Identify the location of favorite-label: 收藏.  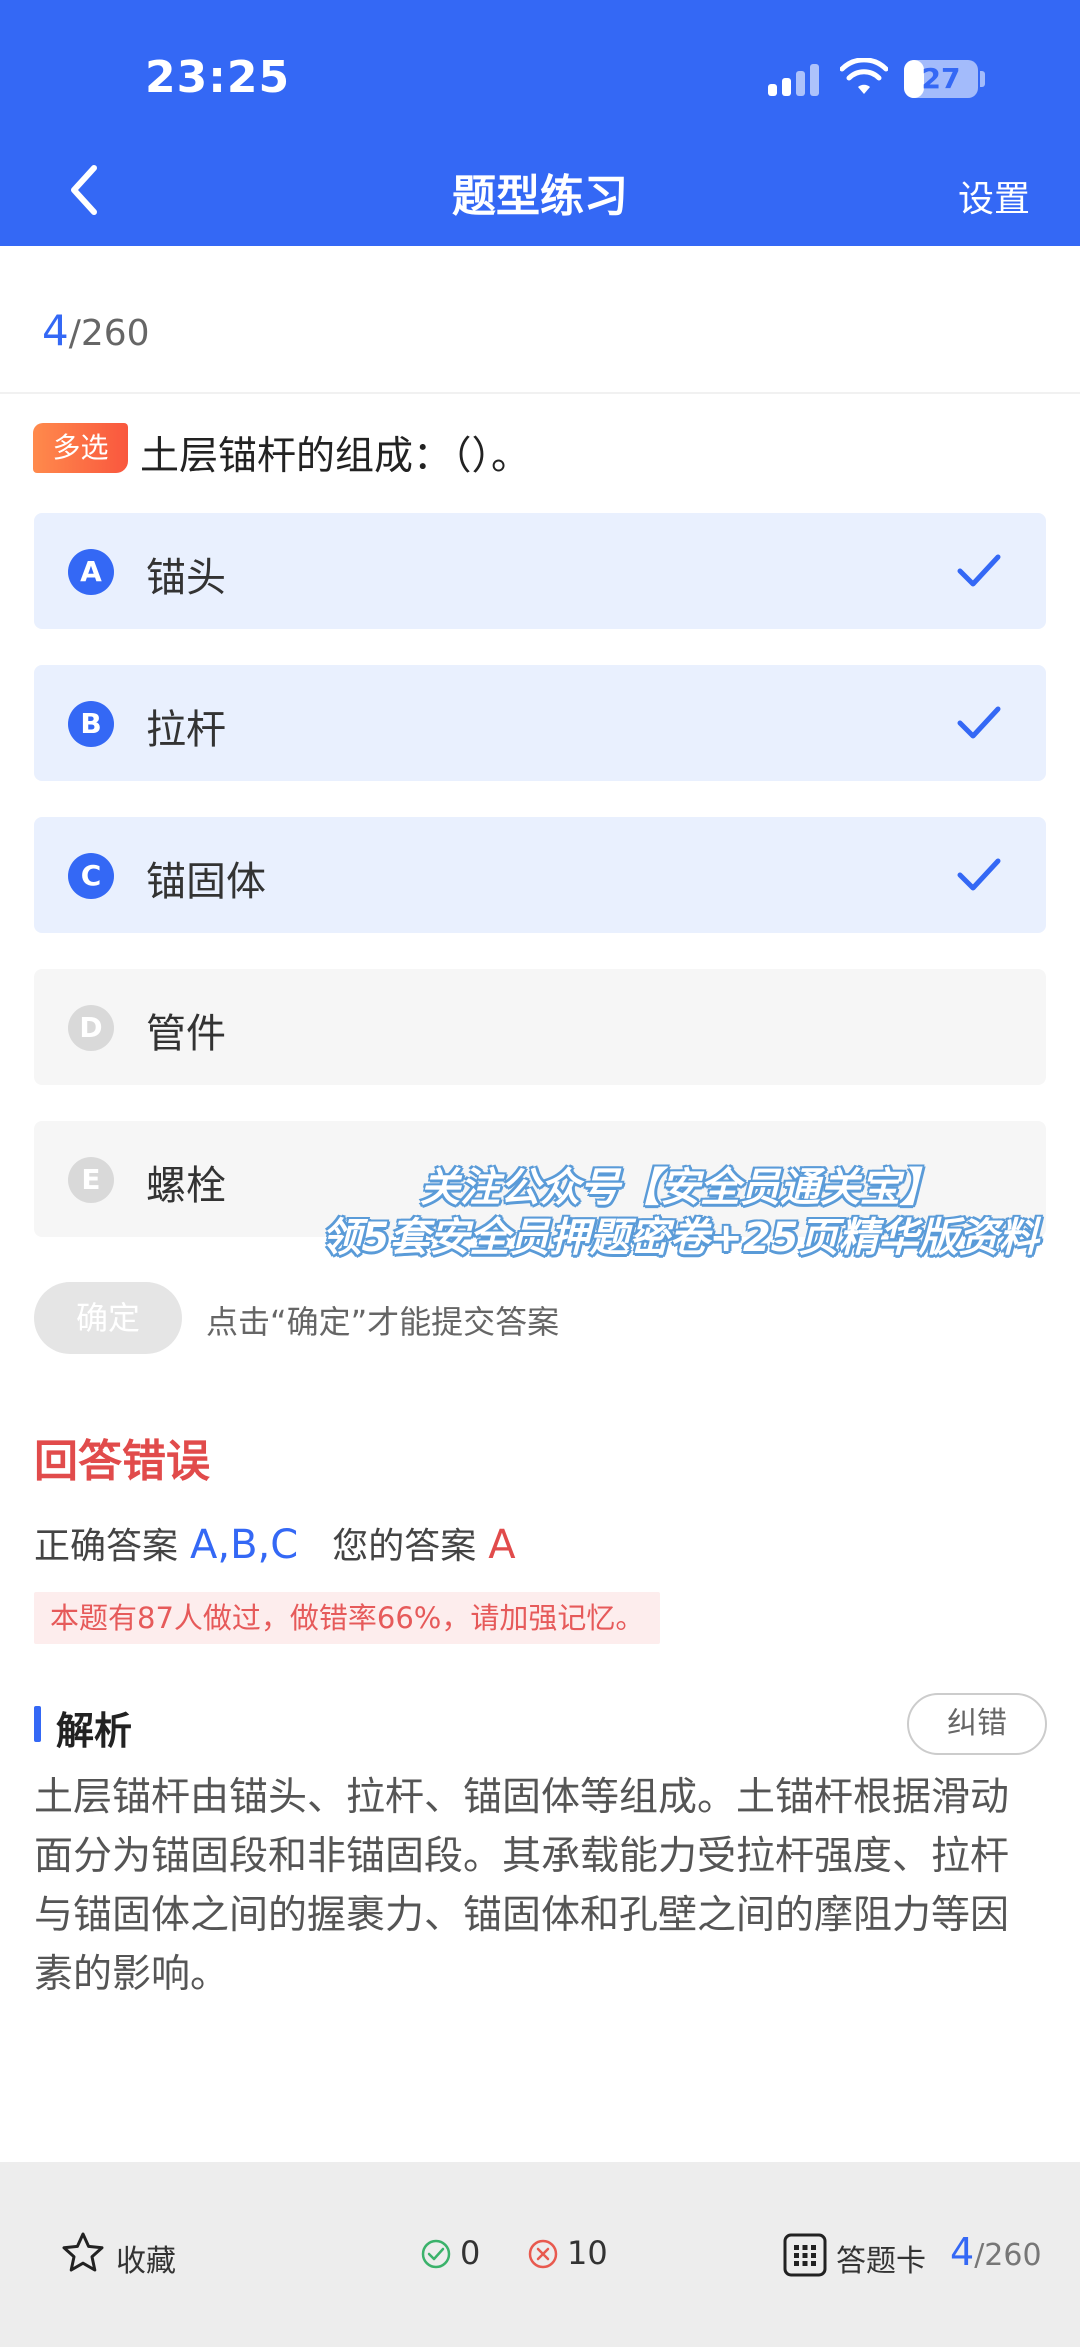
(146, 2261).